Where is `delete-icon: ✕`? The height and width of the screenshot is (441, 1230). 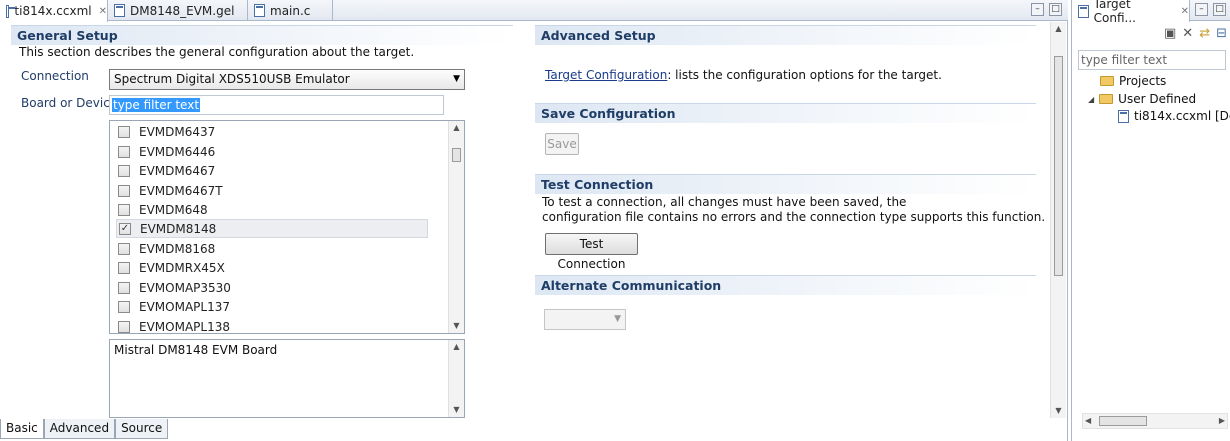
delete-icon: ✕ is located at coordinates (1187, 33).